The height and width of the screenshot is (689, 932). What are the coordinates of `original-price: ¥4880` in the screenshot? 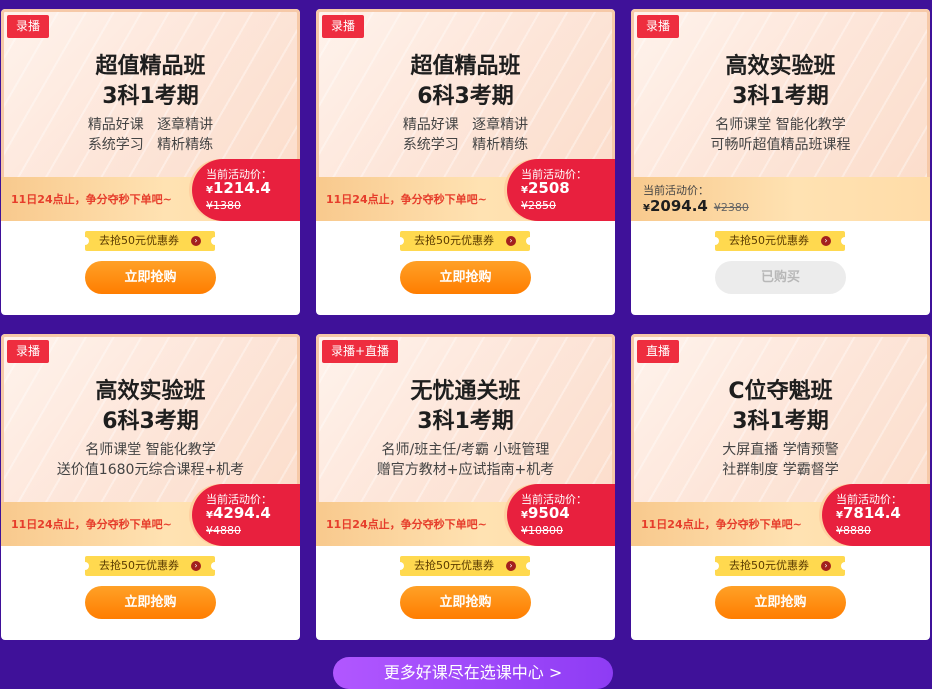 It's located at (223, 530).